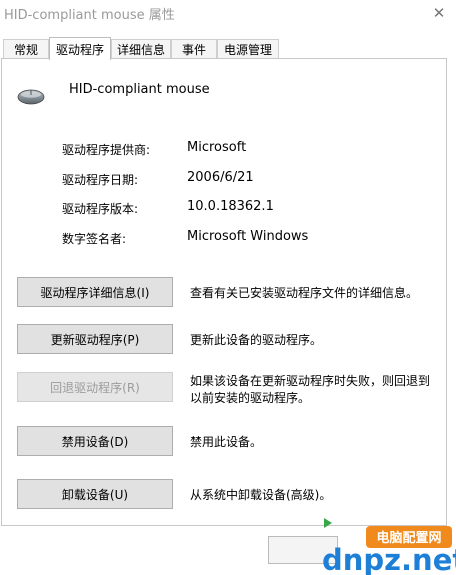 The height and width of the screenshot is (575, 456). What do you see at coordinates (261, 495) in the screenshot?
I see `uninstall-device-desc: 从系统中卸载设备(高级)。` at bounding box center [261, 495].